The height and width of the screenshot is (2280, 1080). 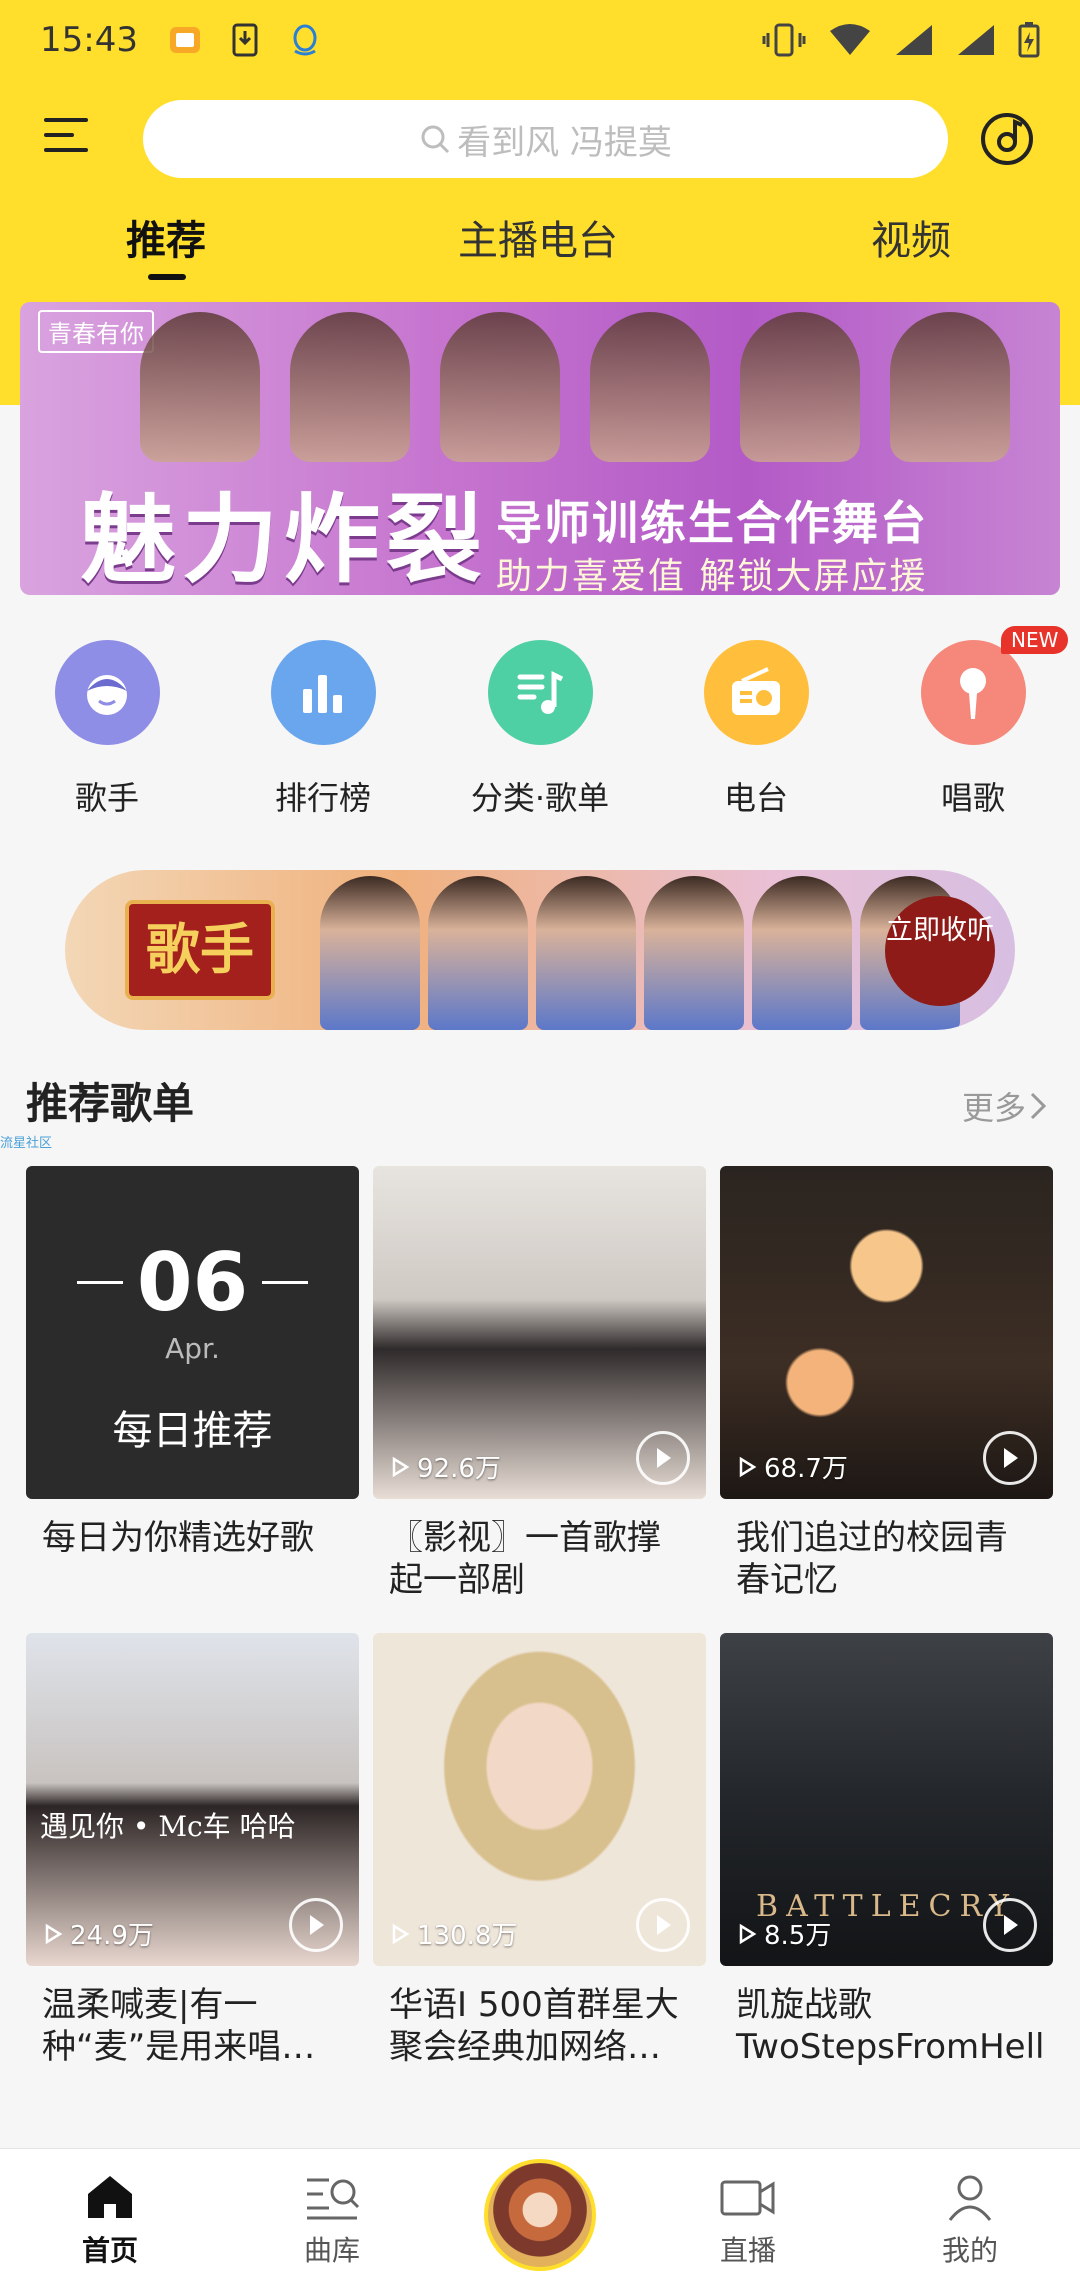 What do you see at coordinates (109, 2250) in the screenshot?
I see `nav-label: 首页` at bounding box center [109, 2250].